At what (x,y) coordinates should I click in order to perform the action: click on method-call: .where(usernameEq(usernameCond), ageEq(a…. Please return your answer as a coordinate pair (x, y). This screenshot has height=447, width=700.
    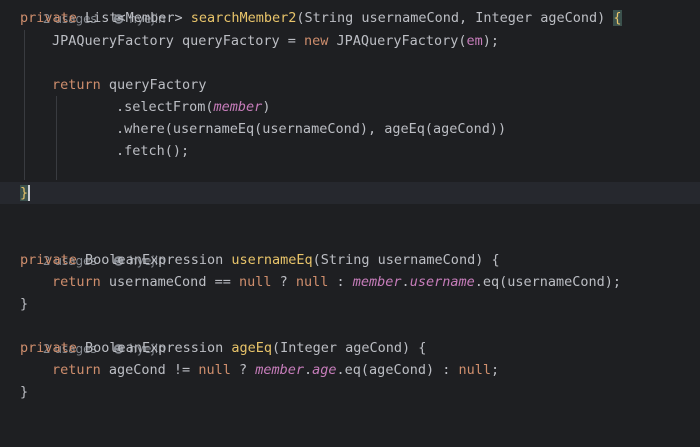
    Looking at the image, I should click on (311, 129).